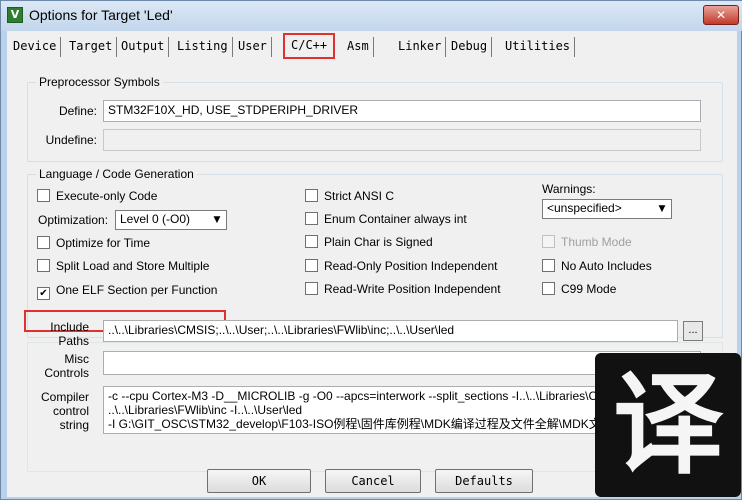  Describe the element at coordinates (73, 220) in the screenshot. I see `optimization-label: Optimization:` at that location.